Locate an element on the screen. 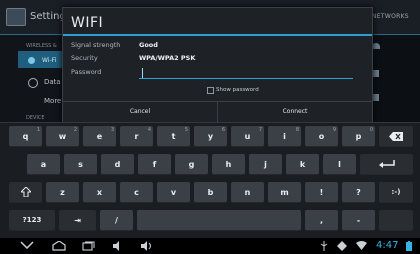 The width and height of the screenshot is (420, 254). settings-app-icon is located at coordinates (16, 17).